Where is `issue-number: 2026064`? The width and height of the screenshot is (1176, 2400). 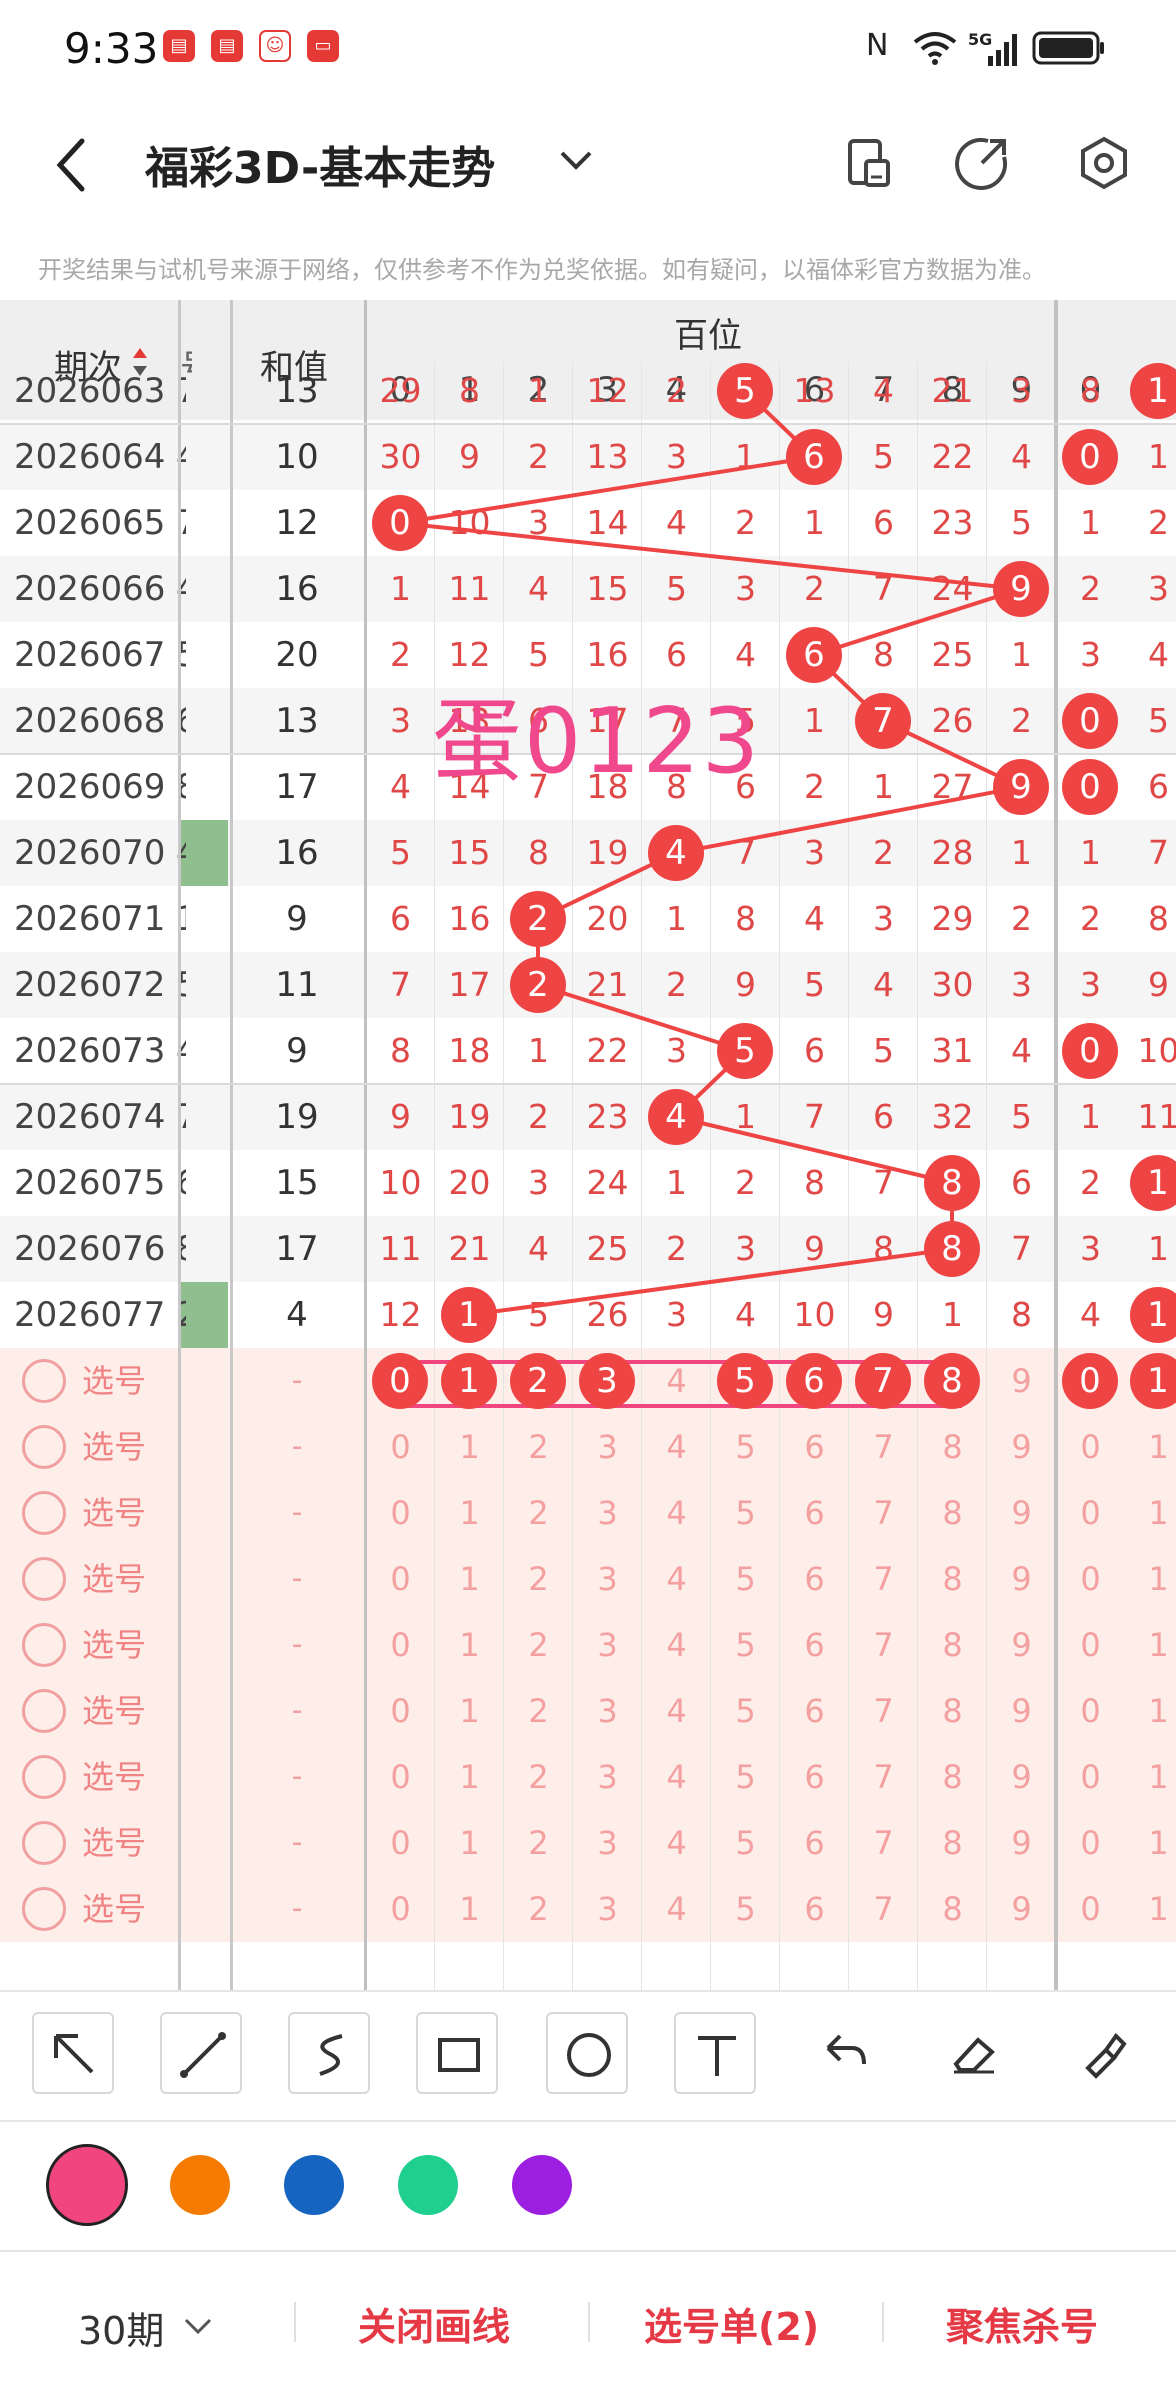 issue-number: 2026064 is located at coordinates (89, 457).